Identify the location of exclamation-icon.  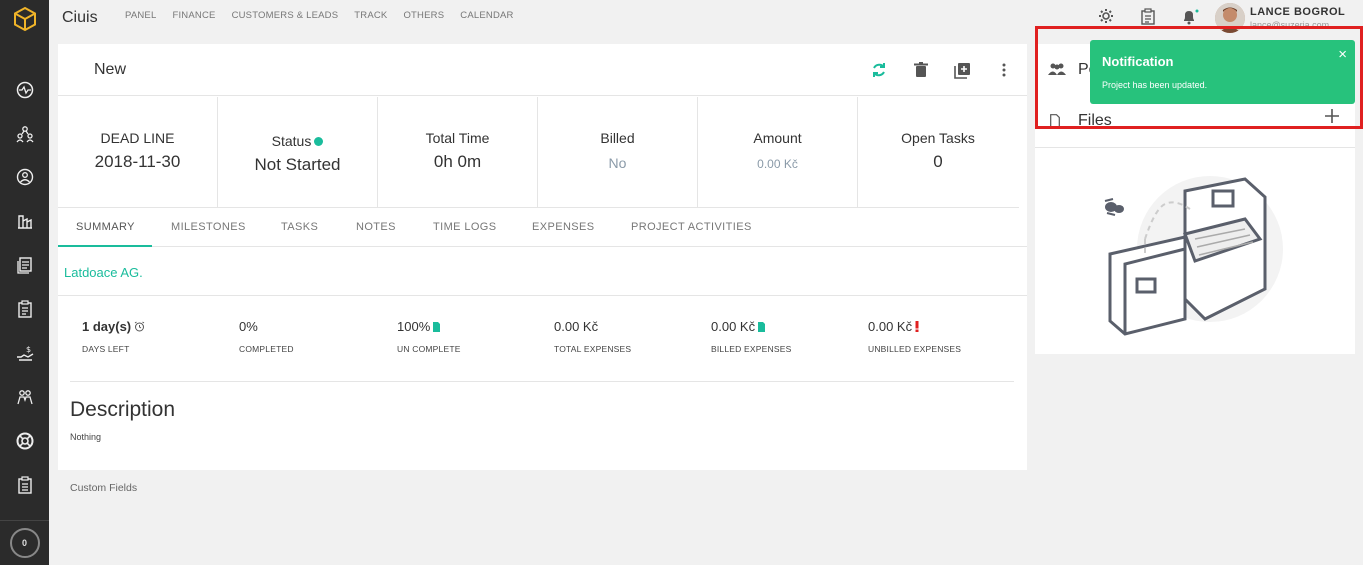
(917, 326).